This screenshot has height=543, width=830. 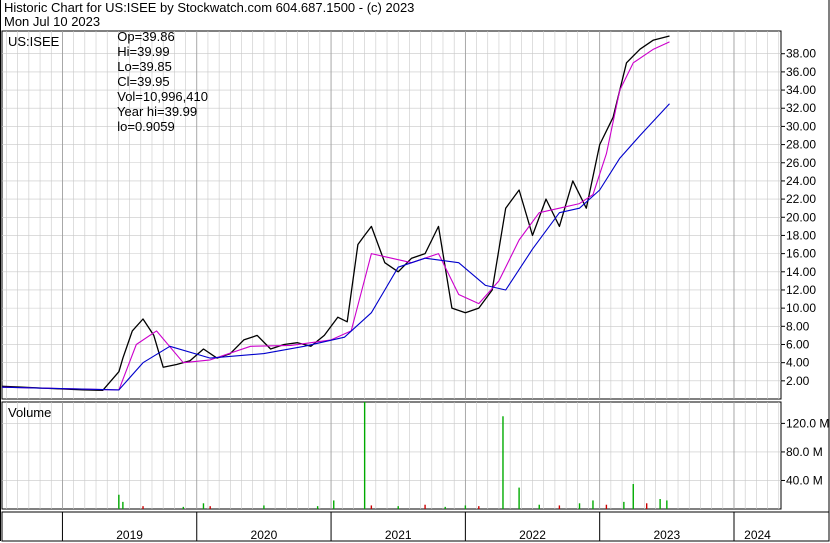 What do you see at coordinates (801, 54) in the screenshot?
I see `price-tick-label: 38.00` at bounding box center [801, 54].